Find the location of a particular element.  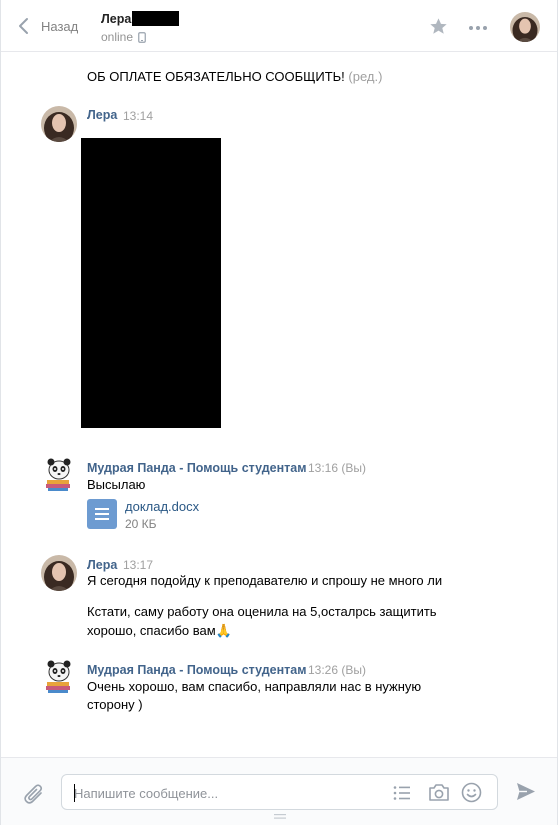

document-title: доклад.docx is located at coordinates (162, 506).